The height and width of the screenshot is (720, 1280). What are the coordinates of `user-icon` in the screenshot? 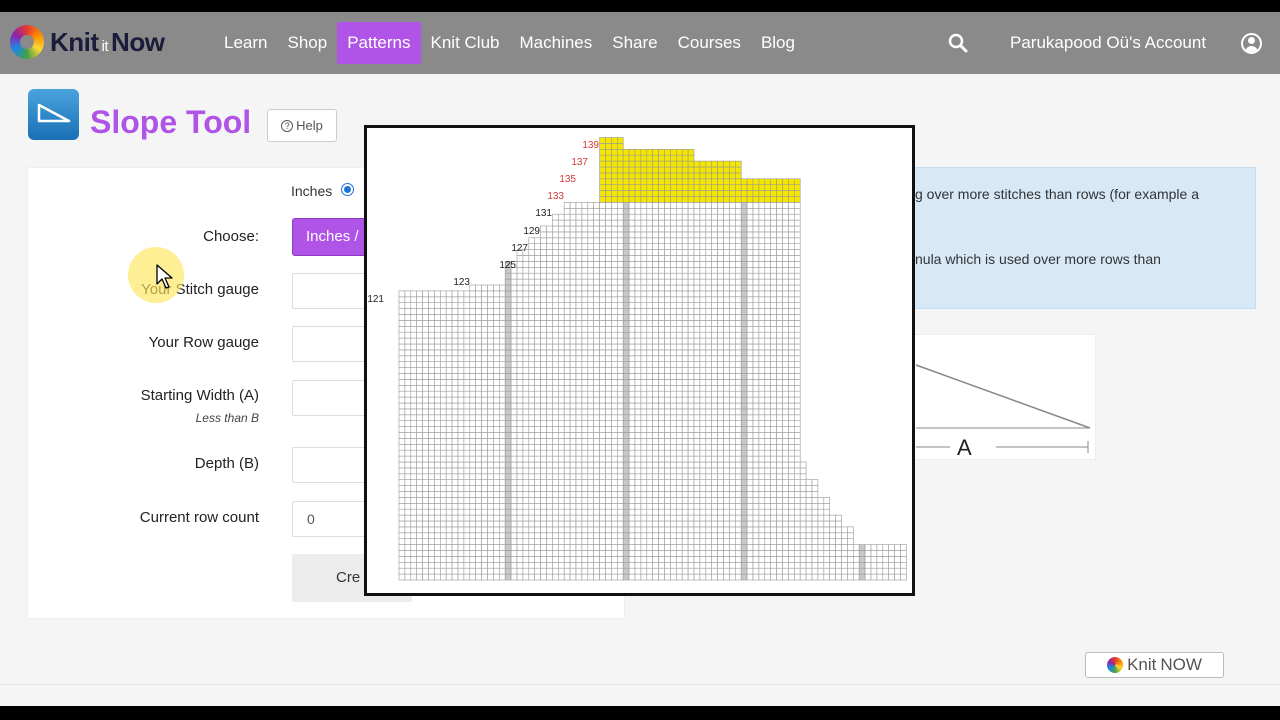 It's located at (1251, 43).